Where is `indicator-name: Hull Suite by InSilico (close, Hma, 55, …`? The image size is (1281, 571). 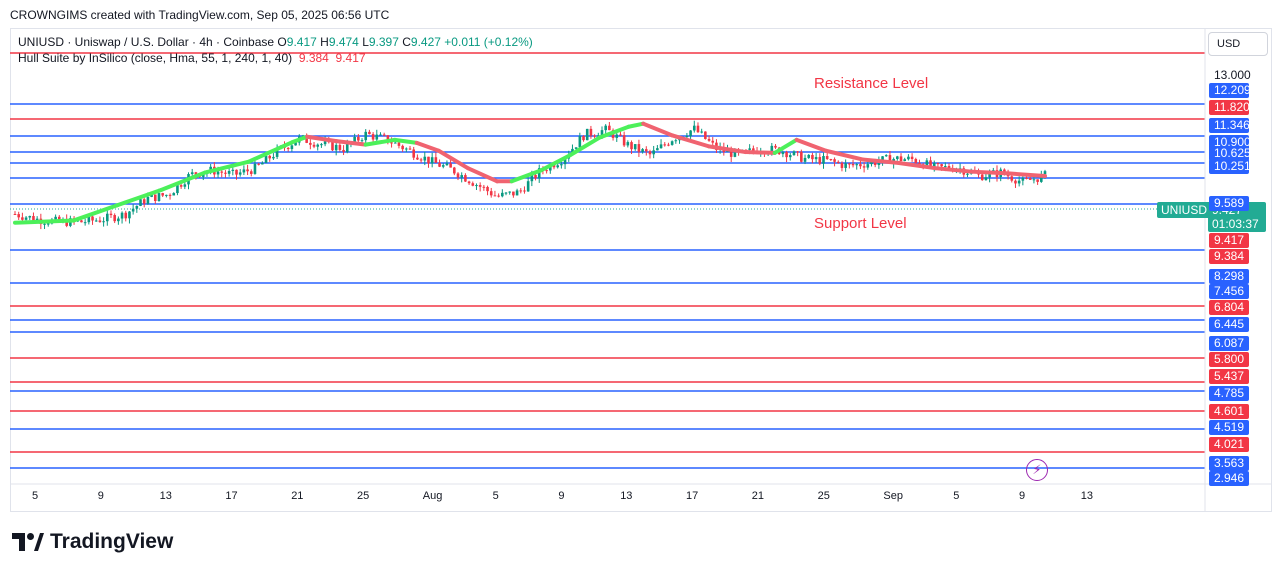
indicator-name: Hull Suite by InSilico (close, Hma, 55, … is located at coordinates (155, 58).